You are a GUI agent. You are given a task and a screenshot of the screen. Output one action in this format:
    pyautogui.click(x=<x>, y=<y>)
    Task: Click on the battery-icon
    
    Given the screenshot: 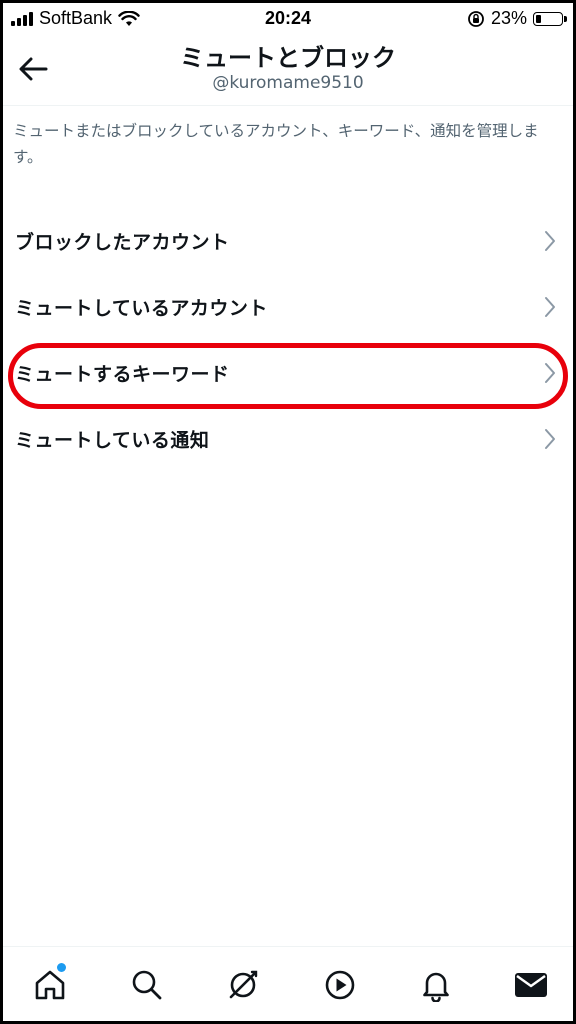 What is the action you would take?
    pyautogui.click(x=550, y=18)
    